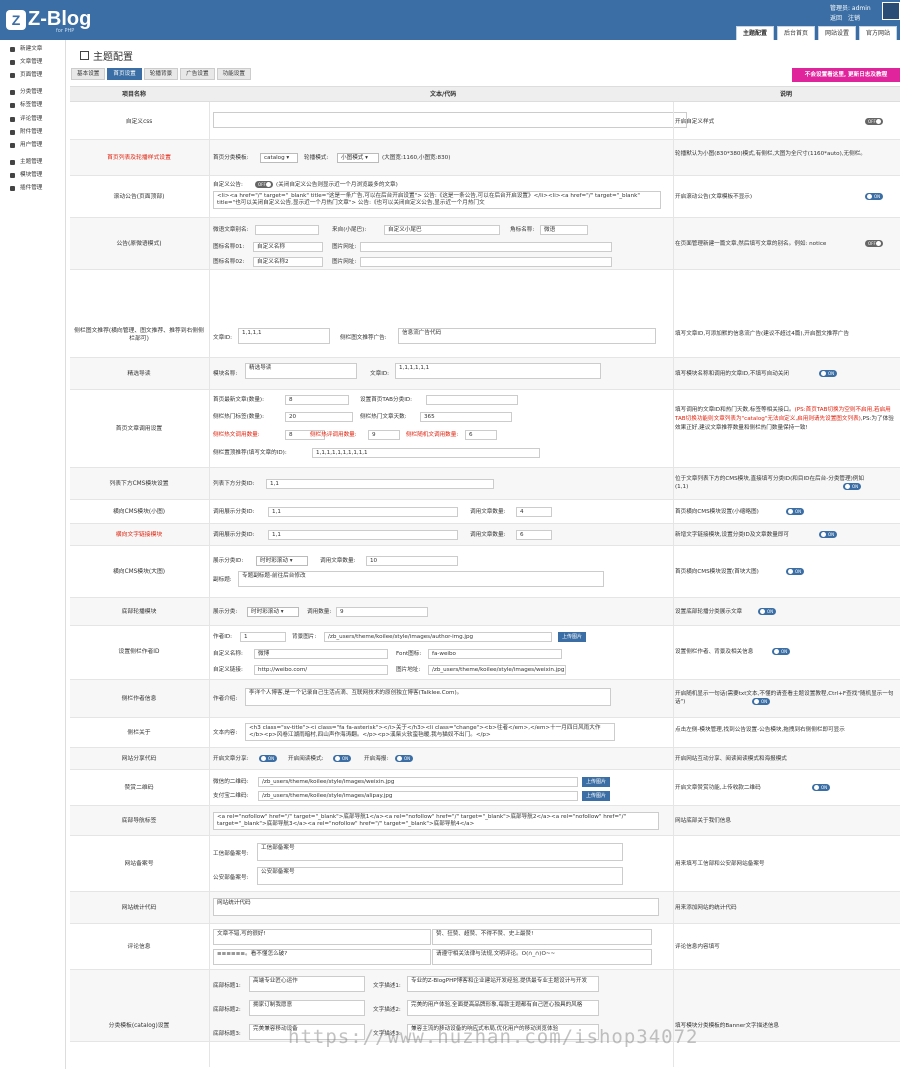 This screenshot has height=1069, width=900. What do you see at coordinates (32, 188) in the screenshot?
I see `sidebar-item-plugins: 插件管理` at bounding box center [32, 188].